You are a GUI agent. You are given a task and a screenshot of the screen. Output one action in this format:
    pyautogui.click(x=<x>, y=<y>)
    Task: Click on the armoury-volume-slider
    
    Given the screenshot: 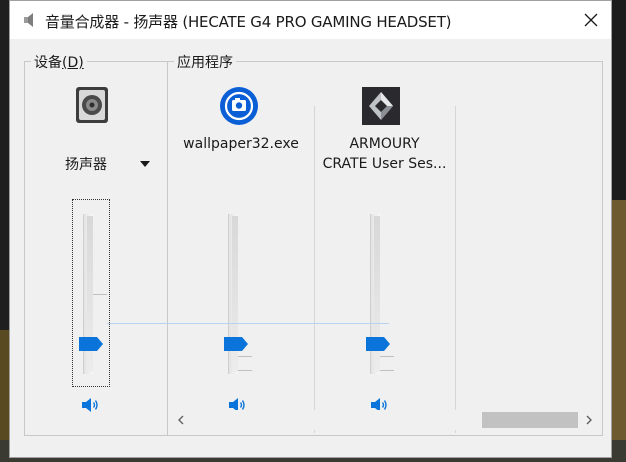 What is the action you would take?
    pyautogui.click(x=382, y=299)
    